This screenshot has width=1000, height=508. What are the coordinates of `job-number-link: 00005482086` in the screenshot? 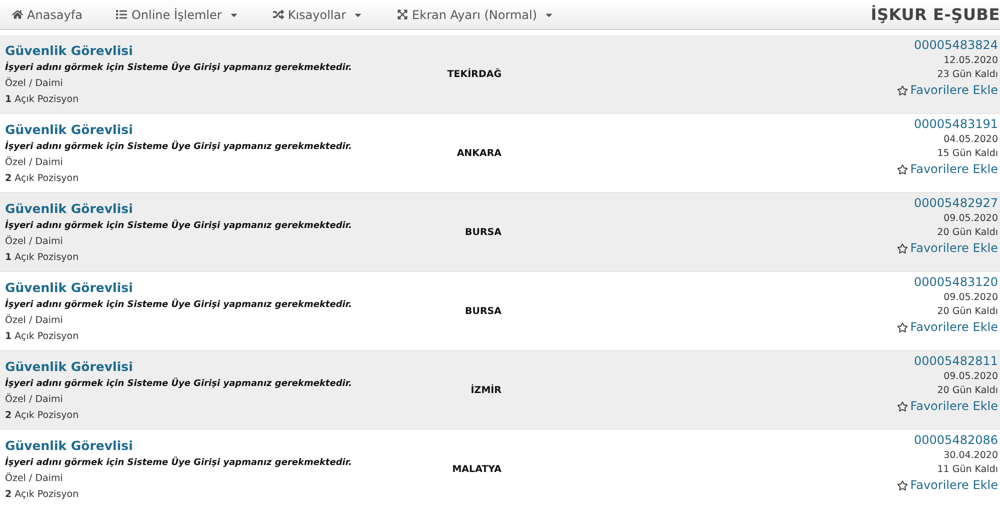 It's located at (956, 440).